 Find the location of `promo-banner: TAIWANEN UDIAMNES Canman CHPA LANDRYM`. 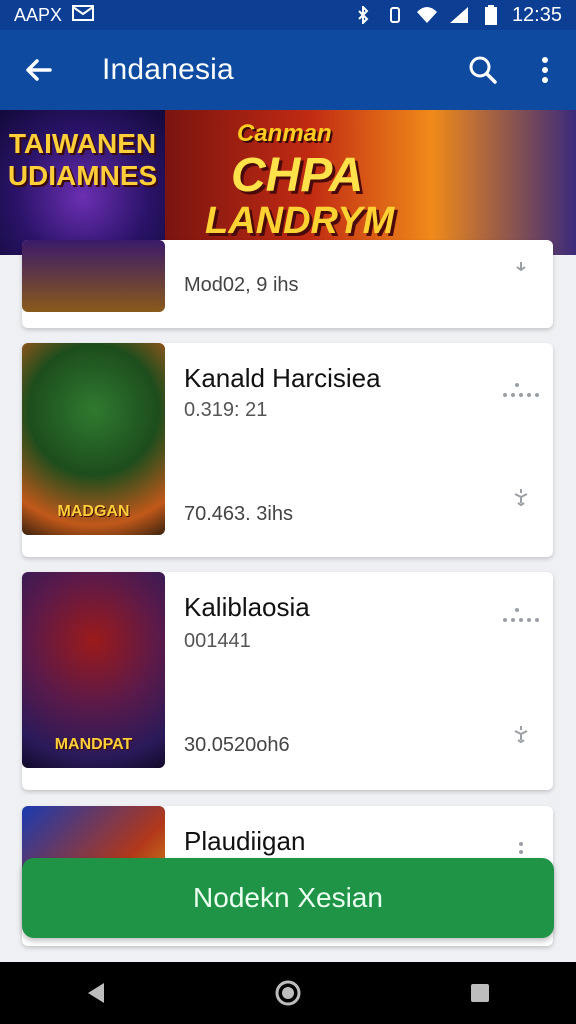

promo-banner: TAIWANEN UDIAMNES Canman CHPA LANDRYM is located at coordinates (288, 182).